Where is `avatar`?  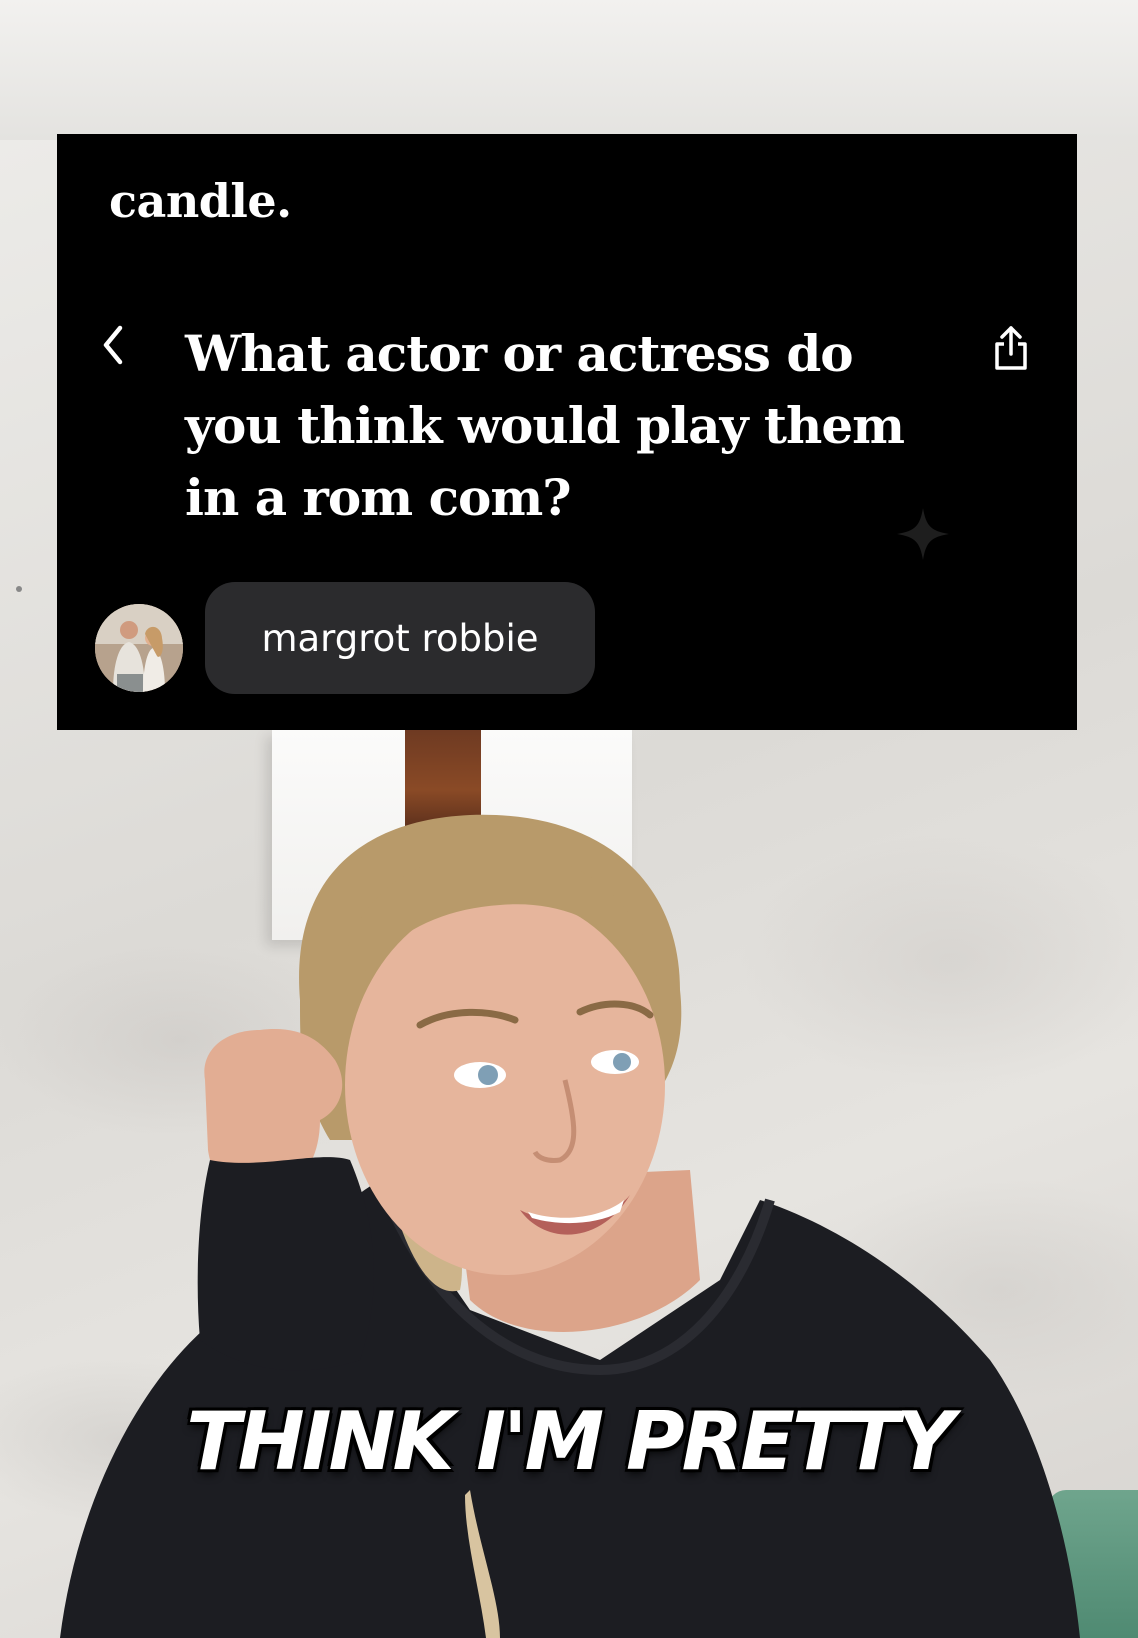 avatar is located at coordinates (139, 648).